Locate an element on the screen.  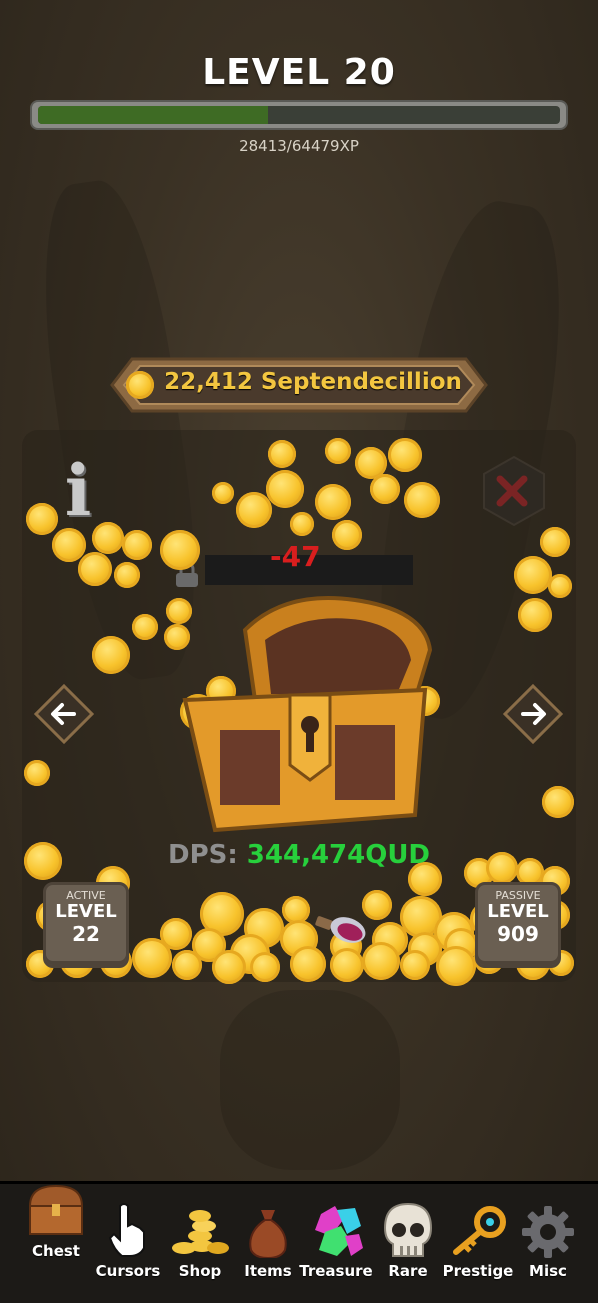
tab-prestige: Prestige is located at coordinates (478, 1239).